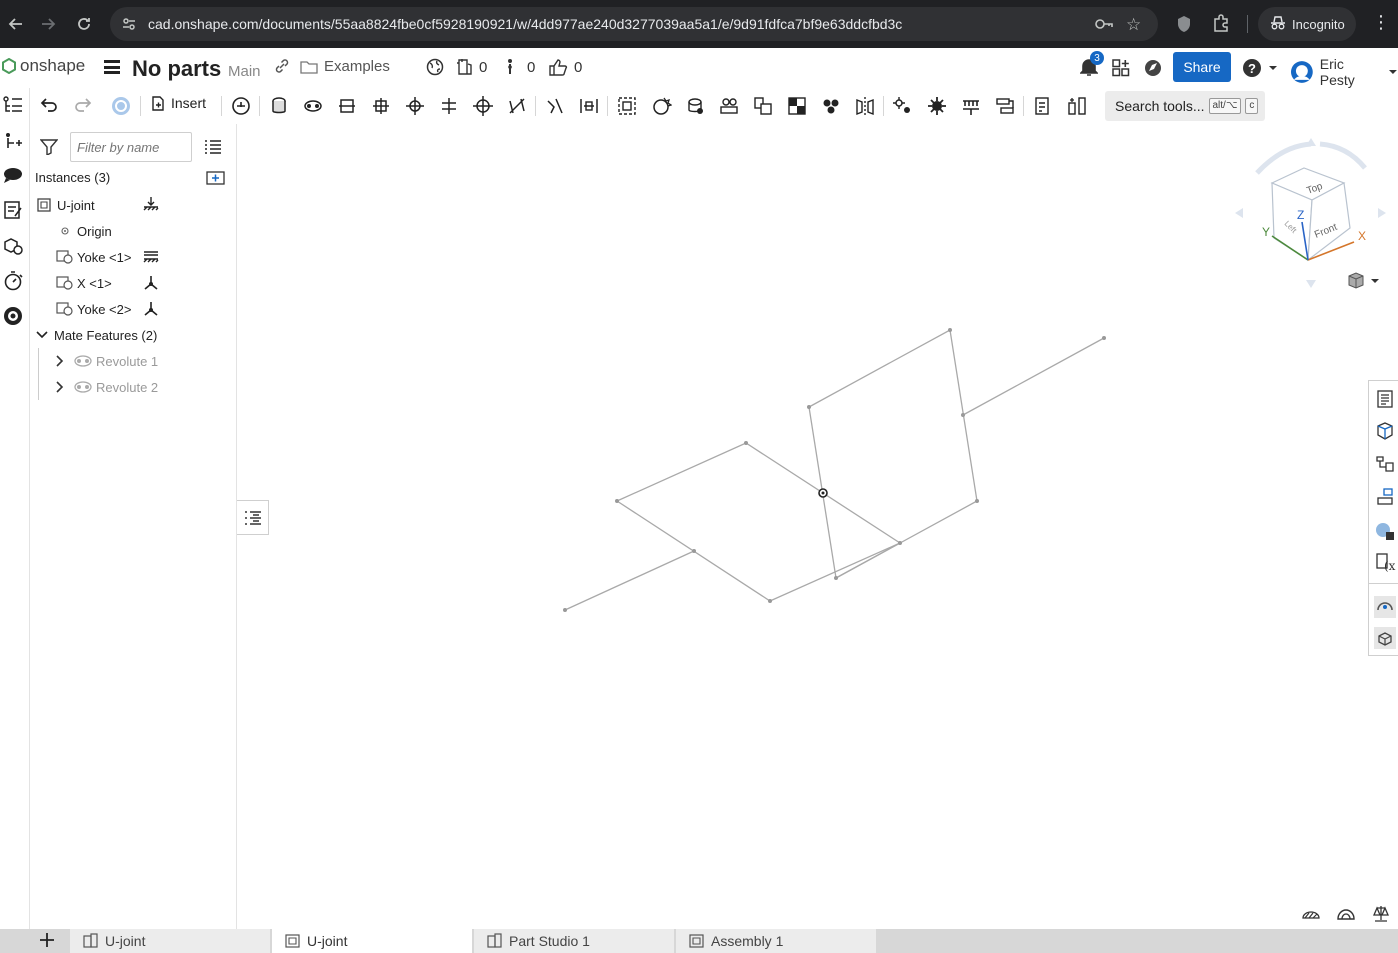 Image resolution: width=1398 pixels, height=953 pixels. I want to click on configurations-icon, so click(13, 246).